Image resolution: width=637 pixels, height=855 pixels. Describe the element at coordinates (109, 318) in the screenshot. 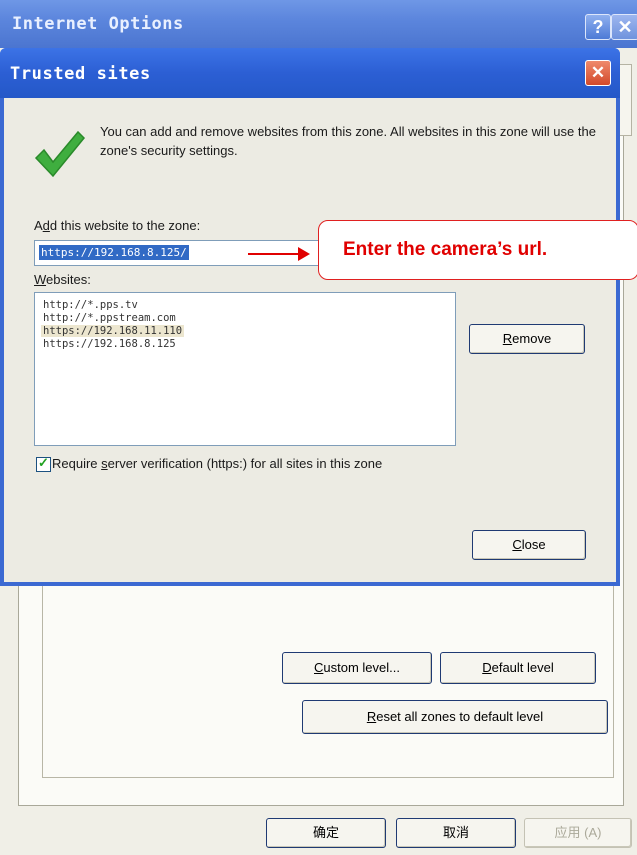

I see `list-item: http://*.ppstream.com` at that location.